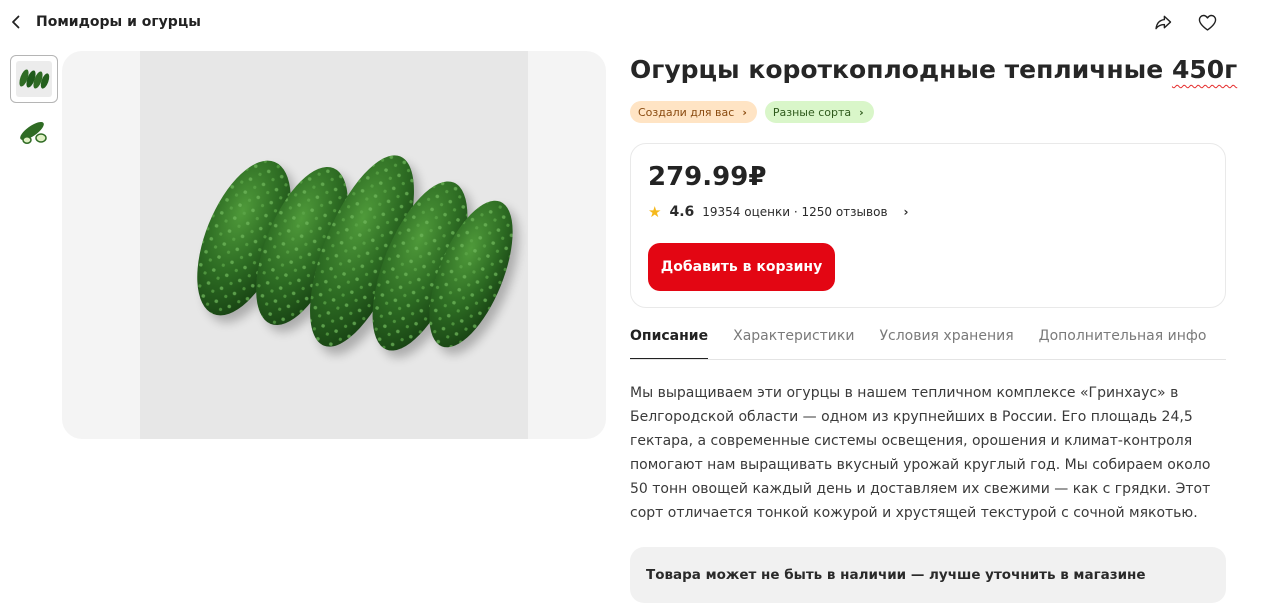 Image resolution: width=1265 pixels, height=610 pixels. I want to click on rating-summary: 19354 оценки · 1250 отзывов, so click(795, 212).